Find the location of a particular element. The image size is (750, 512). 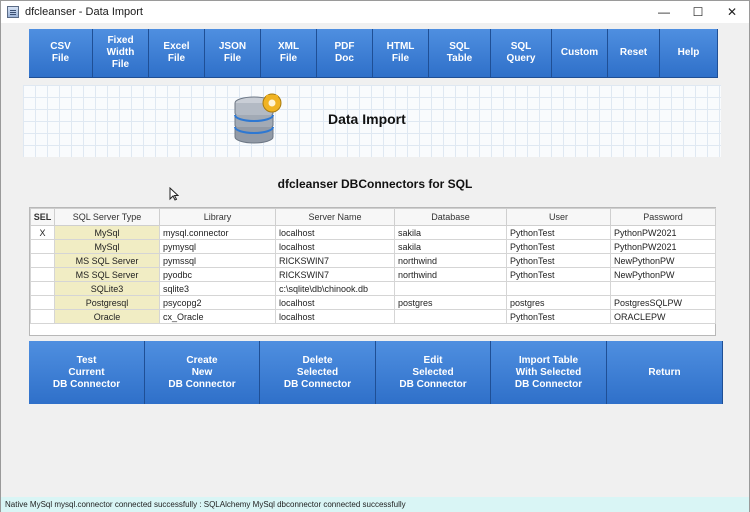

fixed-width-file-button: Fixed Width File is located at coordinates (121, 53).